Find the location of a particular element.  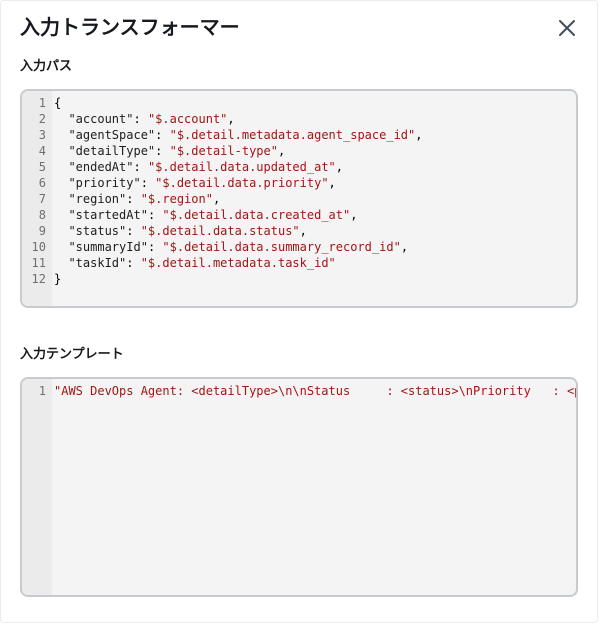

json-key: "detailType" is located at coordinates (112, 151).